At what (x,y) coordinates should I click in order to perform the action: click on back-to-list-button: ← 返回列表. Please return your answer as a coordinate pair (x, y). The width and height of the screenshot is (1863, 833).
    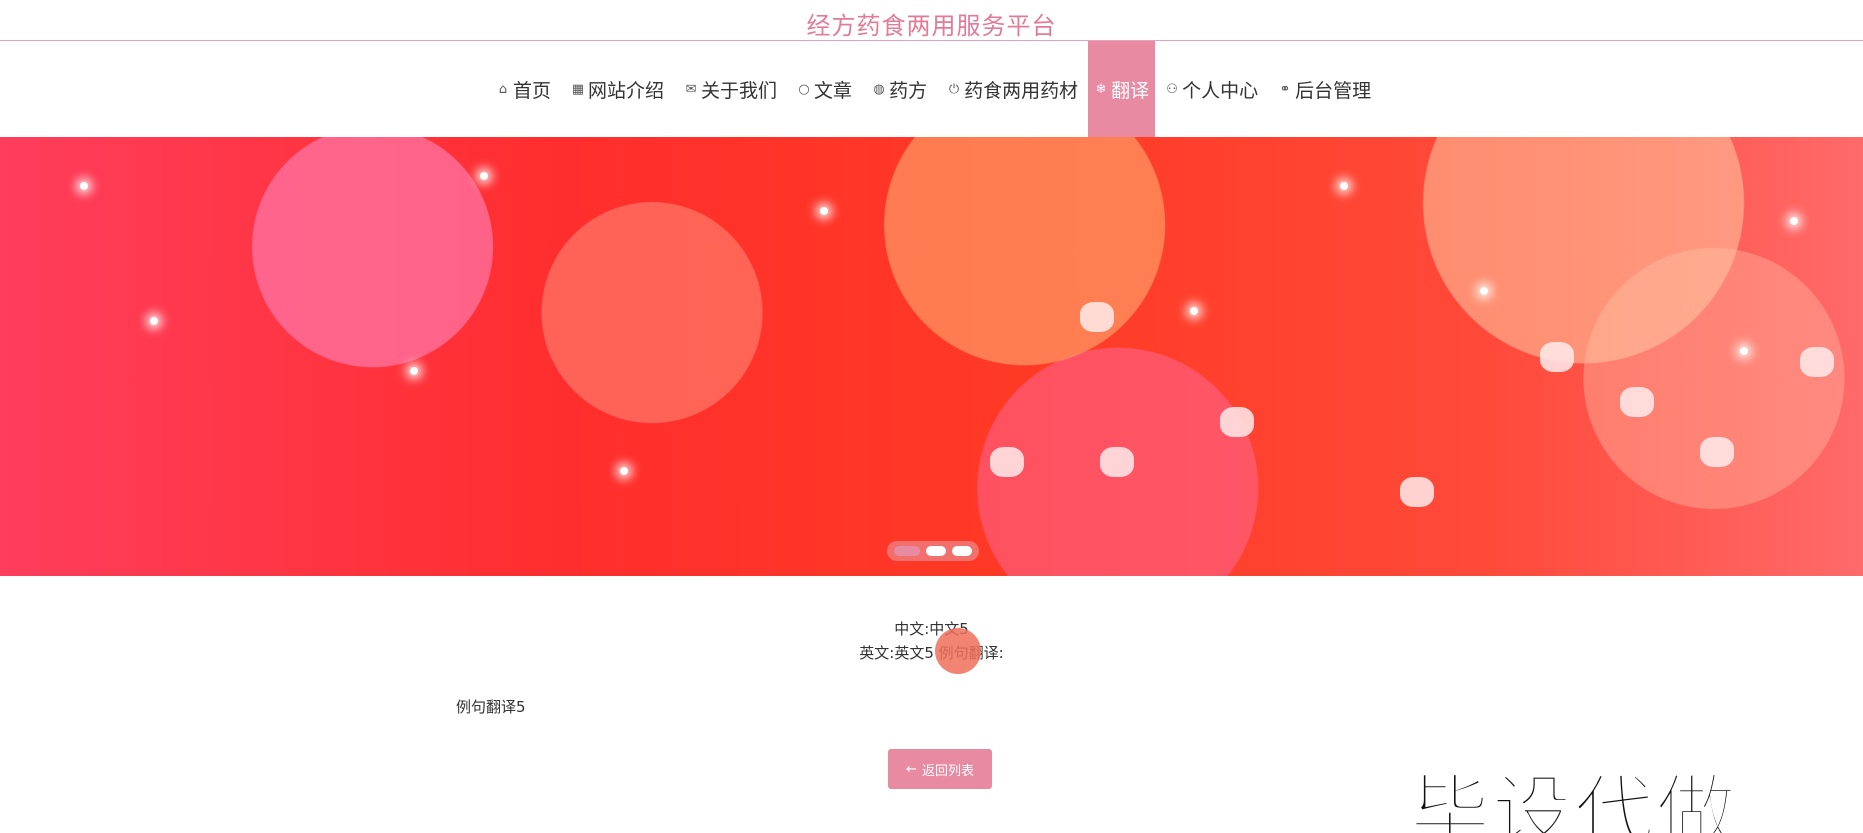
    Looking at the image, I should click on (940, 769).